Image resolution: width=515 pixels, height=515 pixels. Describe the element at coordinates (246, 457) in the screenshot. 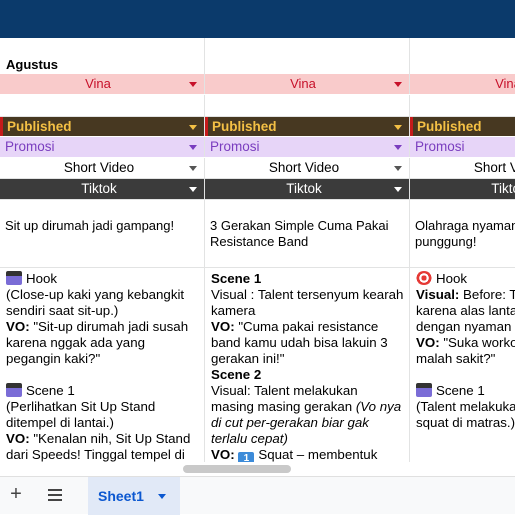

I see `keycap-icon: 1` at that location.